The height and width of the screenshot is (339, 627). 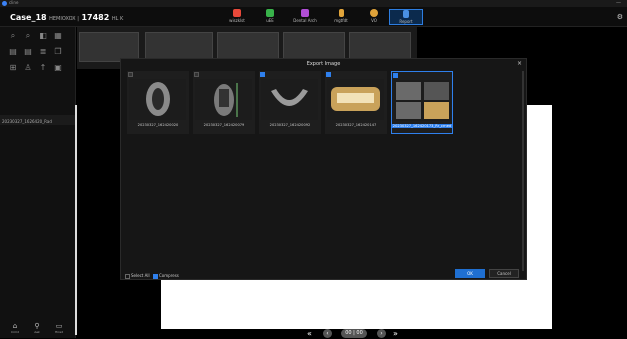 What do you see at coordinates (137, 276) in the screenshot?
I see `select-all-option: Select All` at bounding box center [137, 276].